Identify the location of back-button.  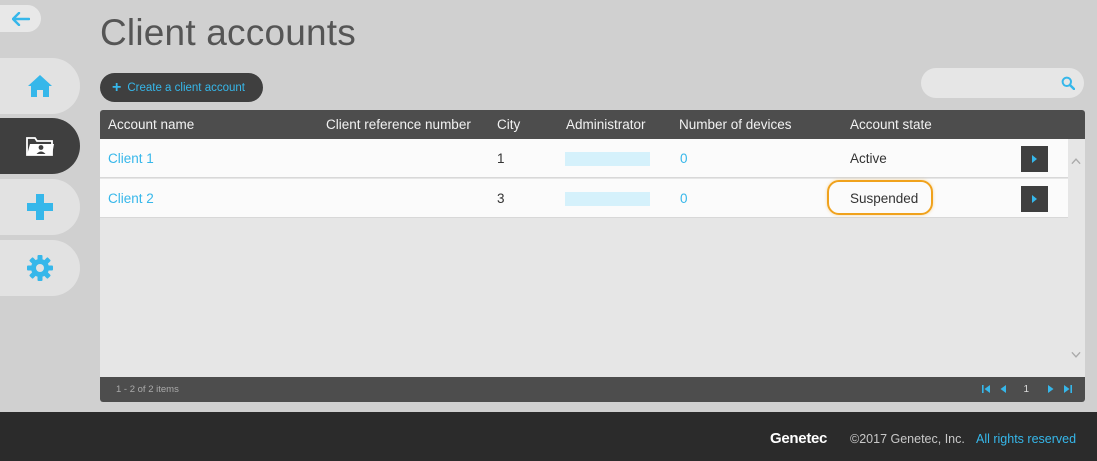
(20, 18).